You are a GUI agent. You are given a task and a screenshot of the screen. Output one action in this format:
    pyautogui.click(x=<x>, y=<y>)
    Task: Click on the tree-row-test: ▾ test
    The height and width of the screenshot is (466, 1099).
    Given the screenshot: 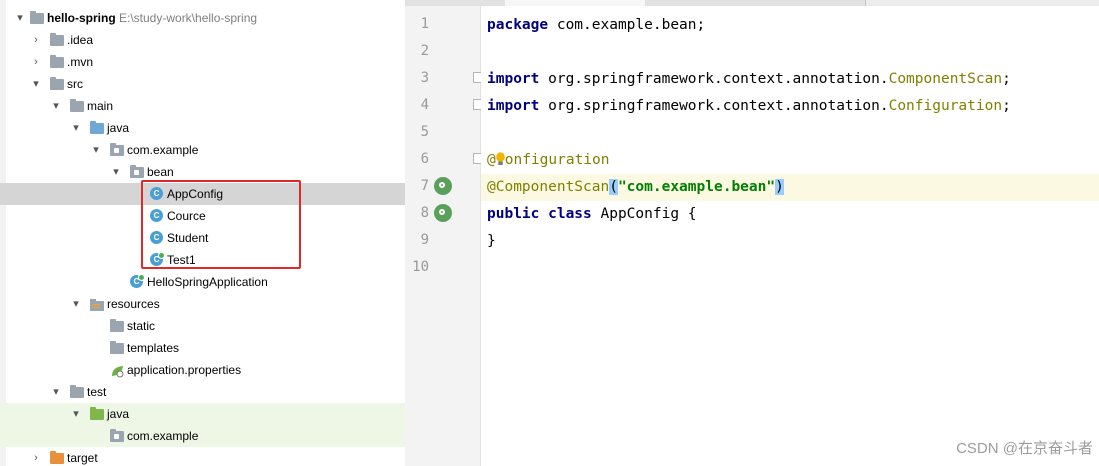 What is the action you would take?
    pyautogui.click(x=202, y=392)
    